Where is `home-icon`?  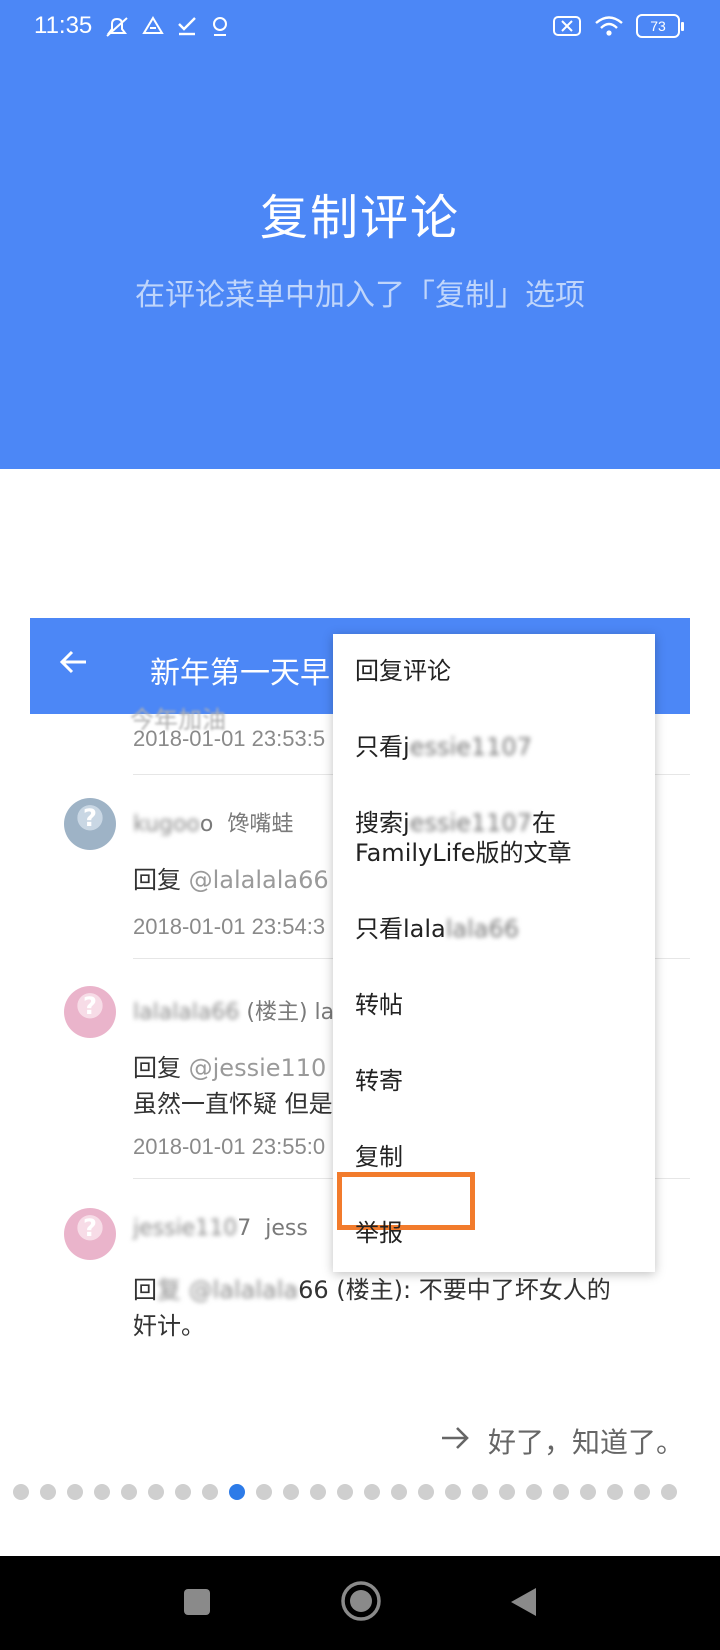 home-icon is located at coordinates (361, 1603).